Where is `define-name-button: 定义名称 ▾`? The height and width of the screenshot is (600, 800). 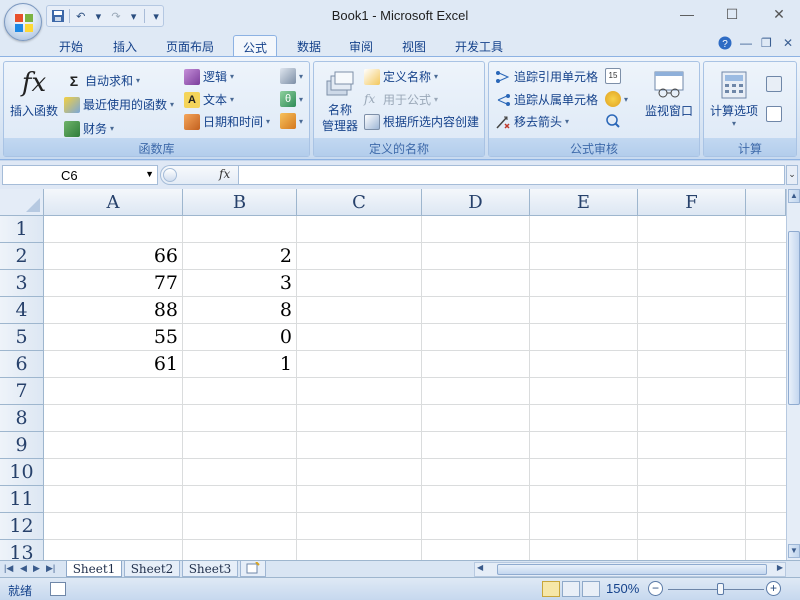 define-name-button: 定义名称 ▾ is located at coordinates (401, 76).